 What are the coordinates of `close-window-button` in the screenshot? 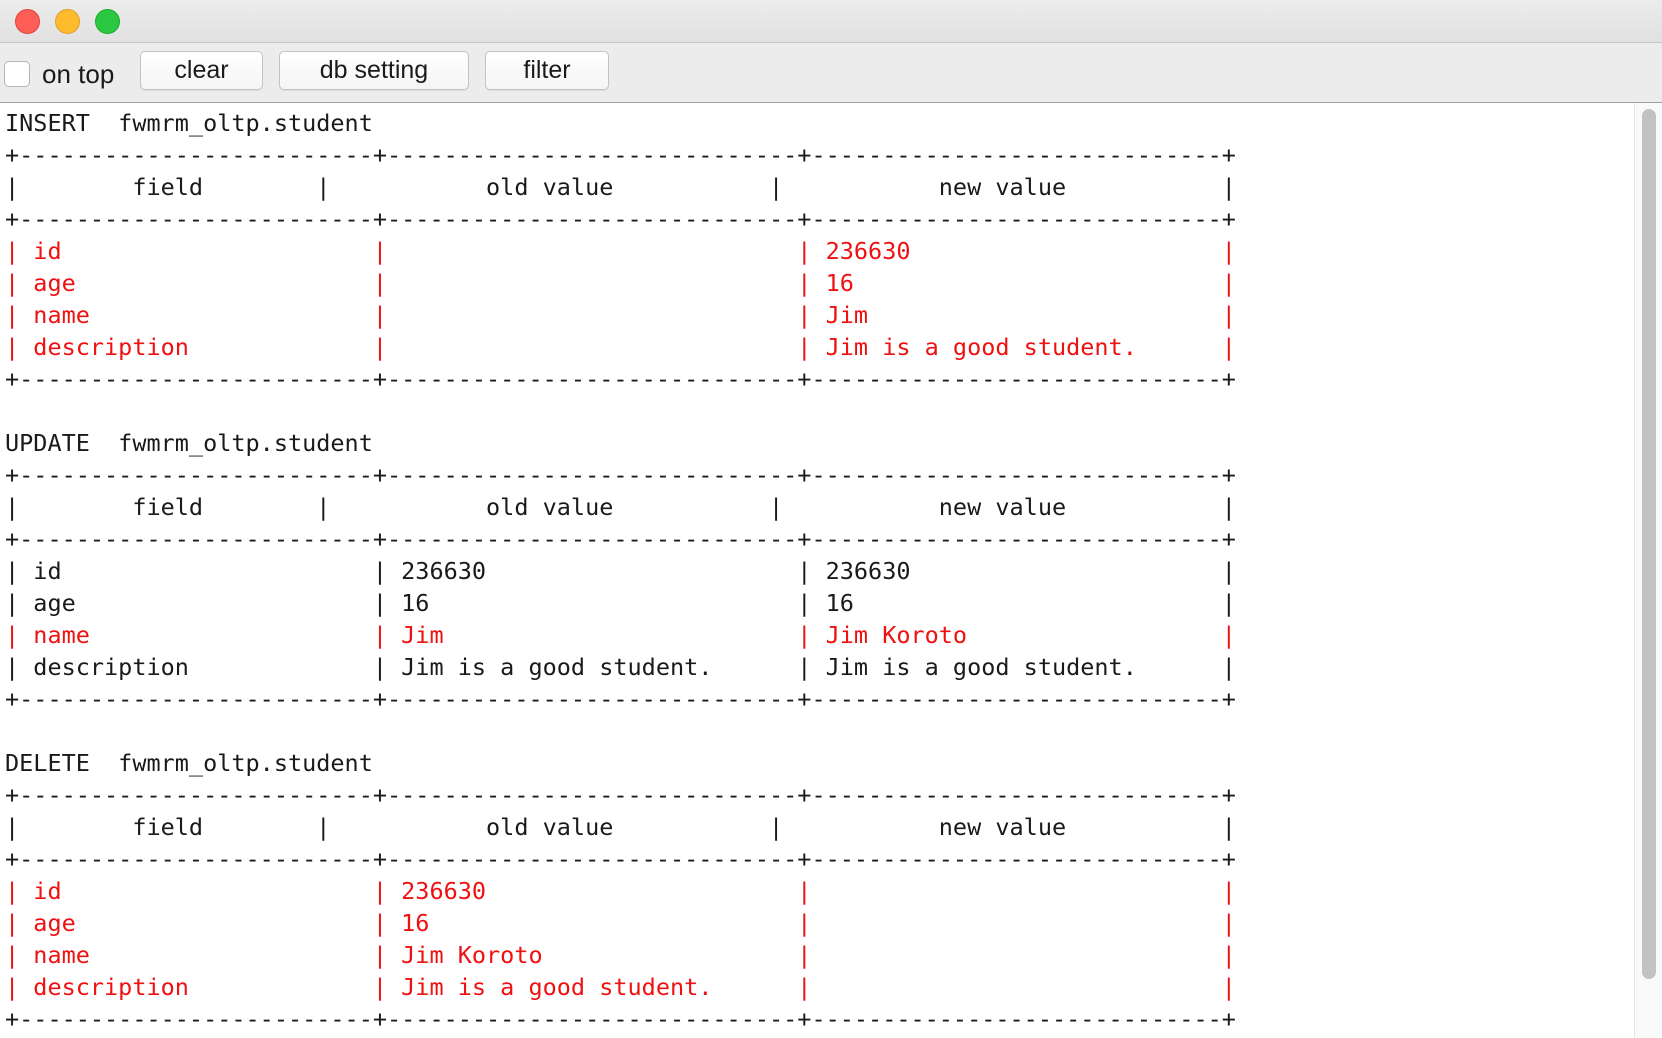 It's located at (27, 21).